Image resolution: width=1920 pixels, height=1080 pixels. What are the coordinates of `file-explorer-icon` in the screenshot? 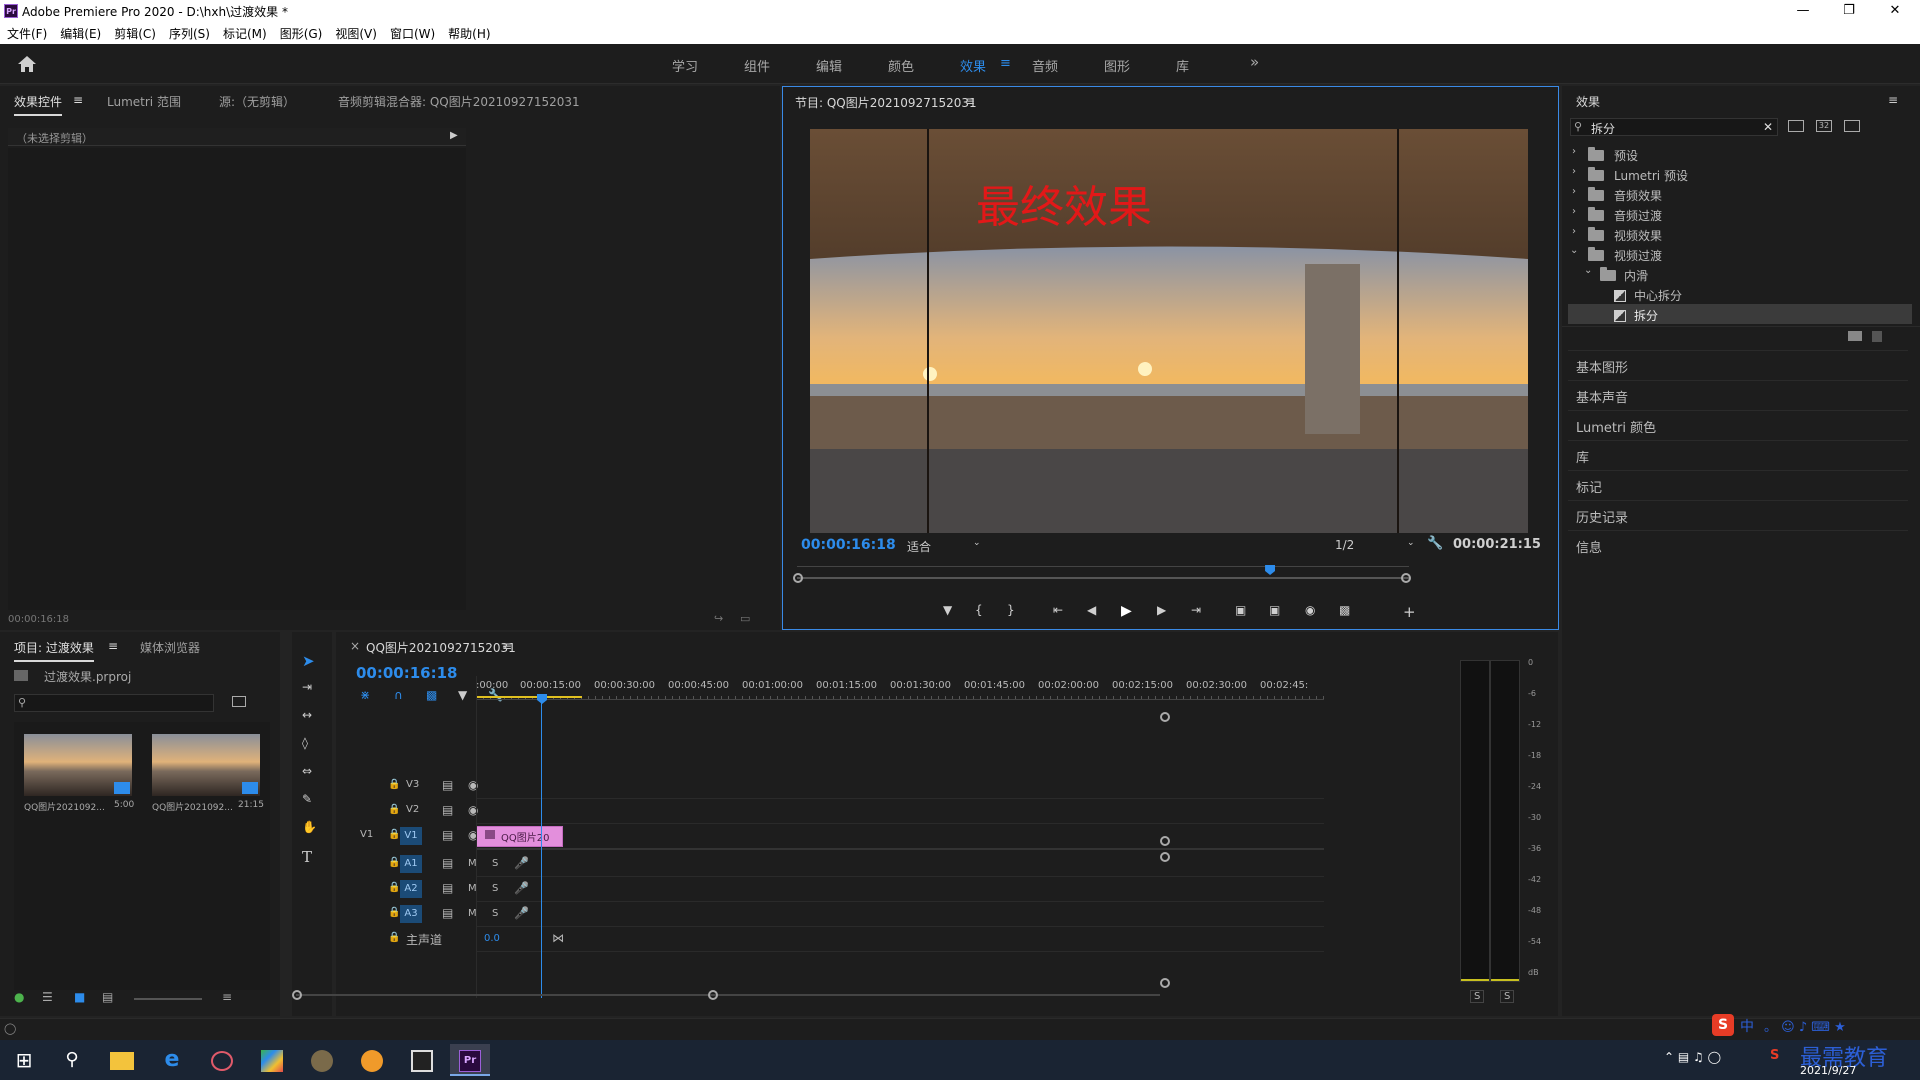 It's located at (122, 1060).